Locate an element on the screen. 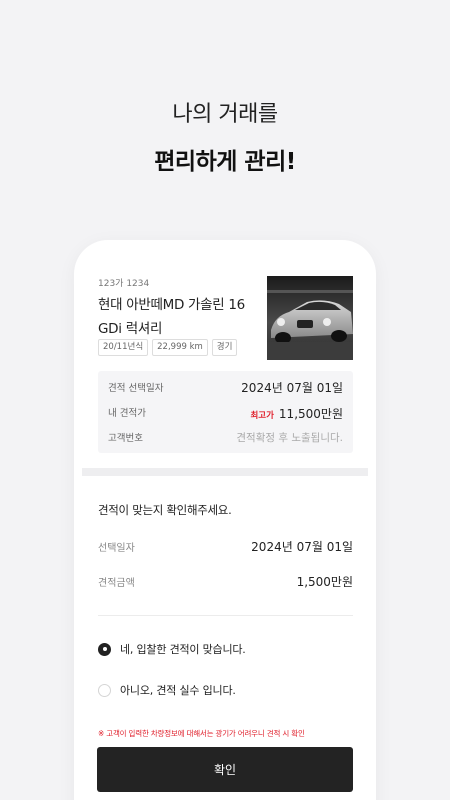 This screenshot has width=450, height=800. confirm-title: 견적이 맞는지 확인해주세요. is located at coordinates (165, 510).